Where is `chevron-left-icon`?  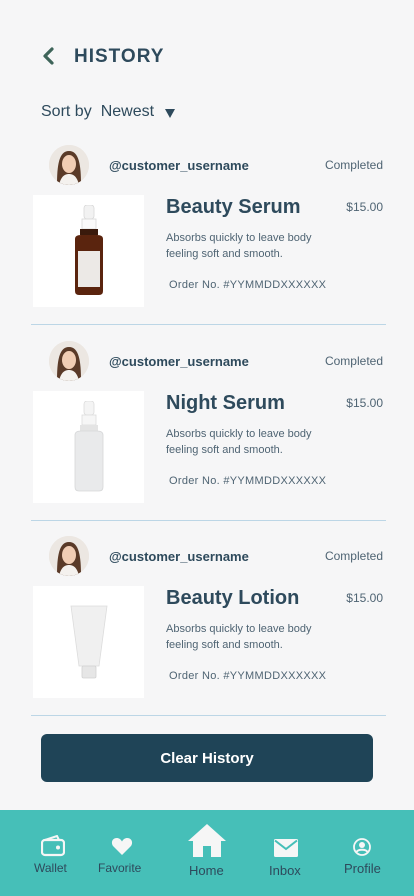
chevron-left-icon is located at coordinates (48, 56).